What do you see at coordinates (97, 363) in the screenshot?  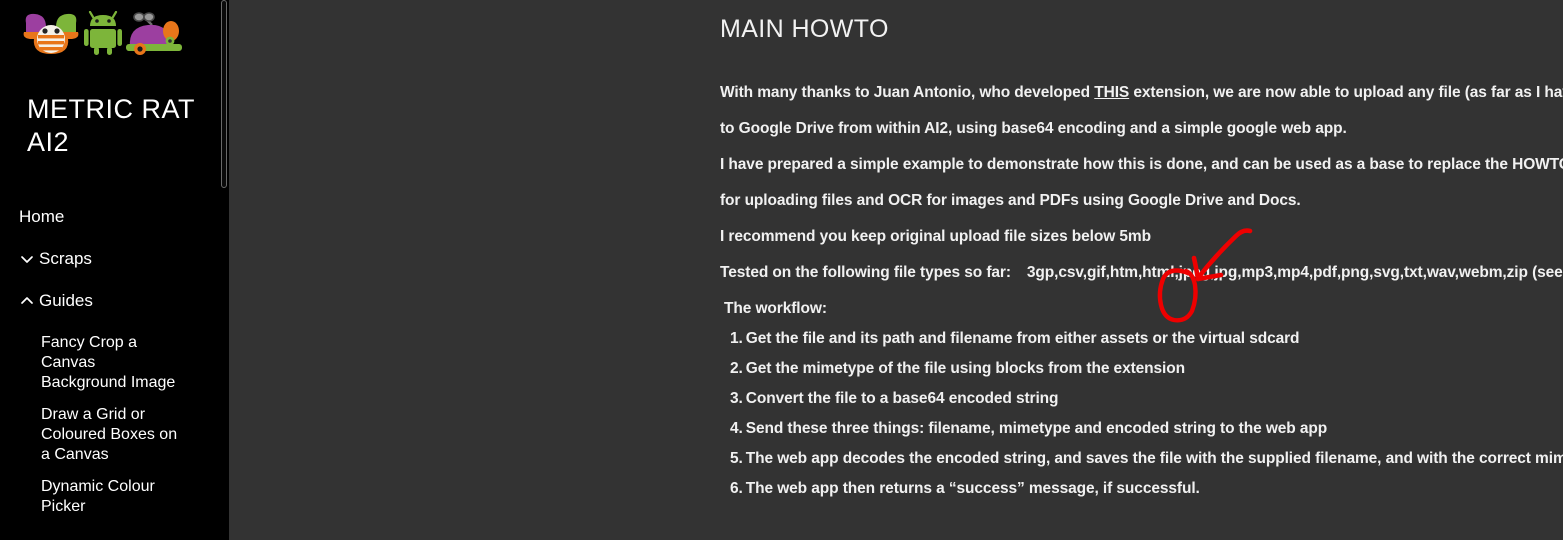 I see `sidebar-subitem-fancy-crop: Fancy Crop a Canvas Background Image` at bounding box center [97, 363].